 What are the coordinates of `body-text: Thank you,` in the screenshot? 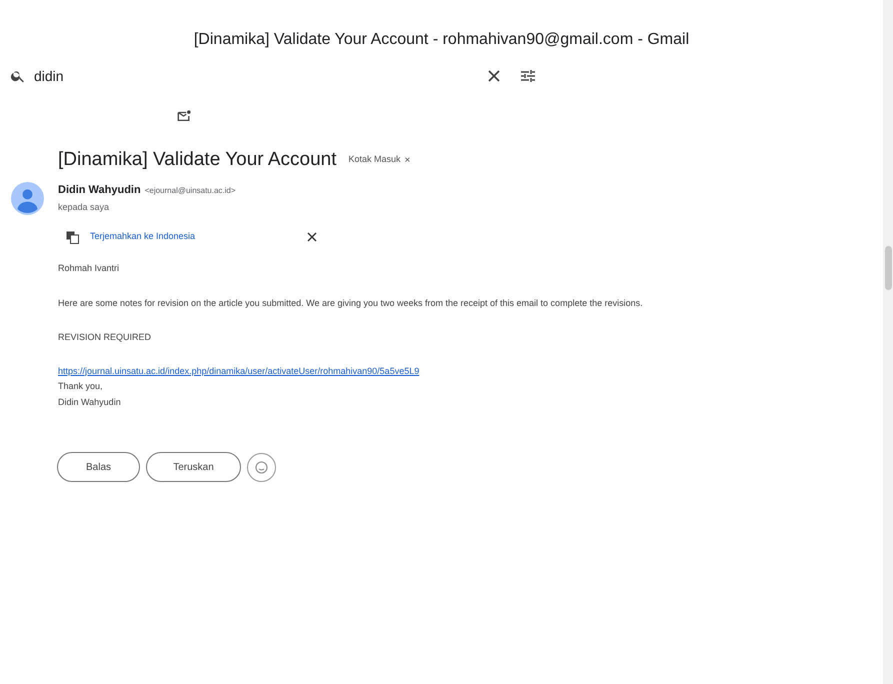 It's located at (81, 386).